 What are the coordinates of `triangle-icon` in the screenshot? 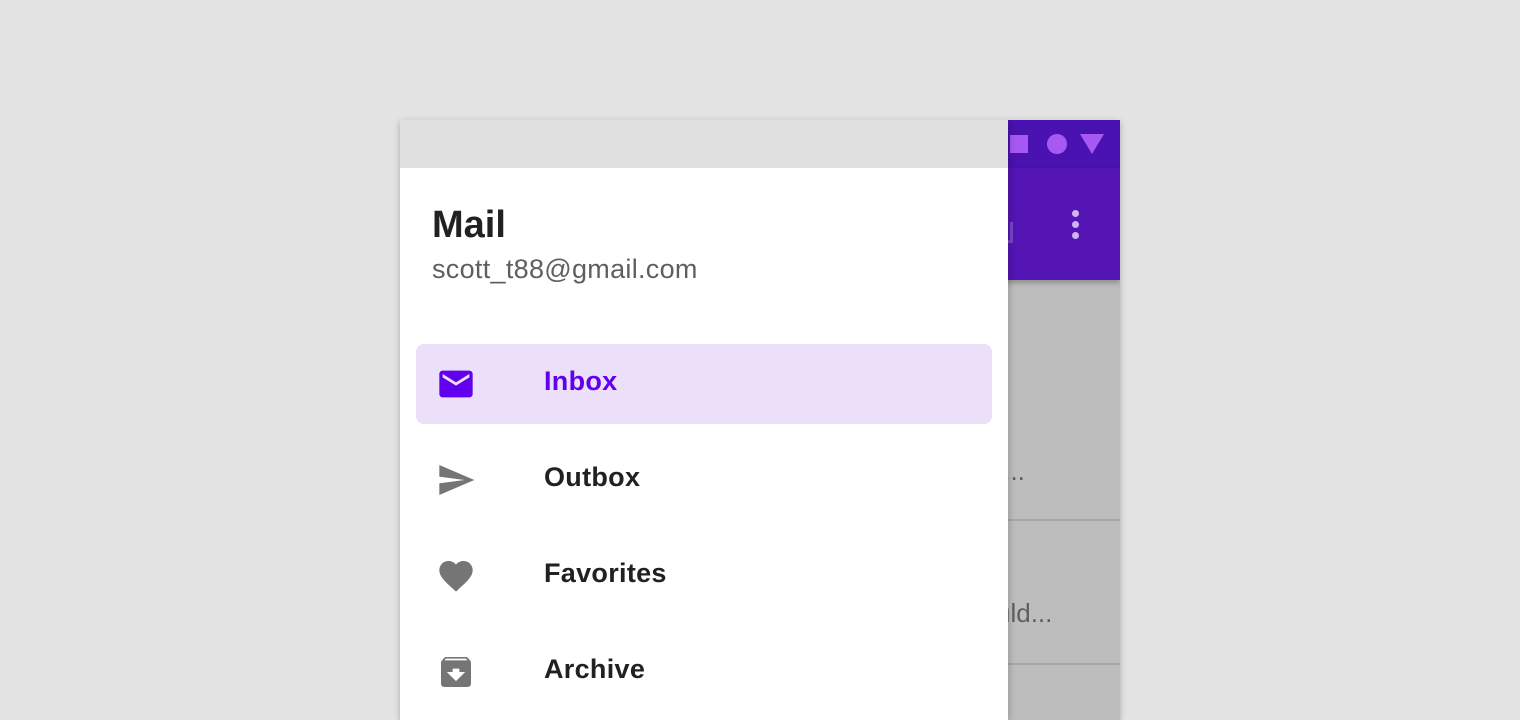 It's located at (1092, 144).